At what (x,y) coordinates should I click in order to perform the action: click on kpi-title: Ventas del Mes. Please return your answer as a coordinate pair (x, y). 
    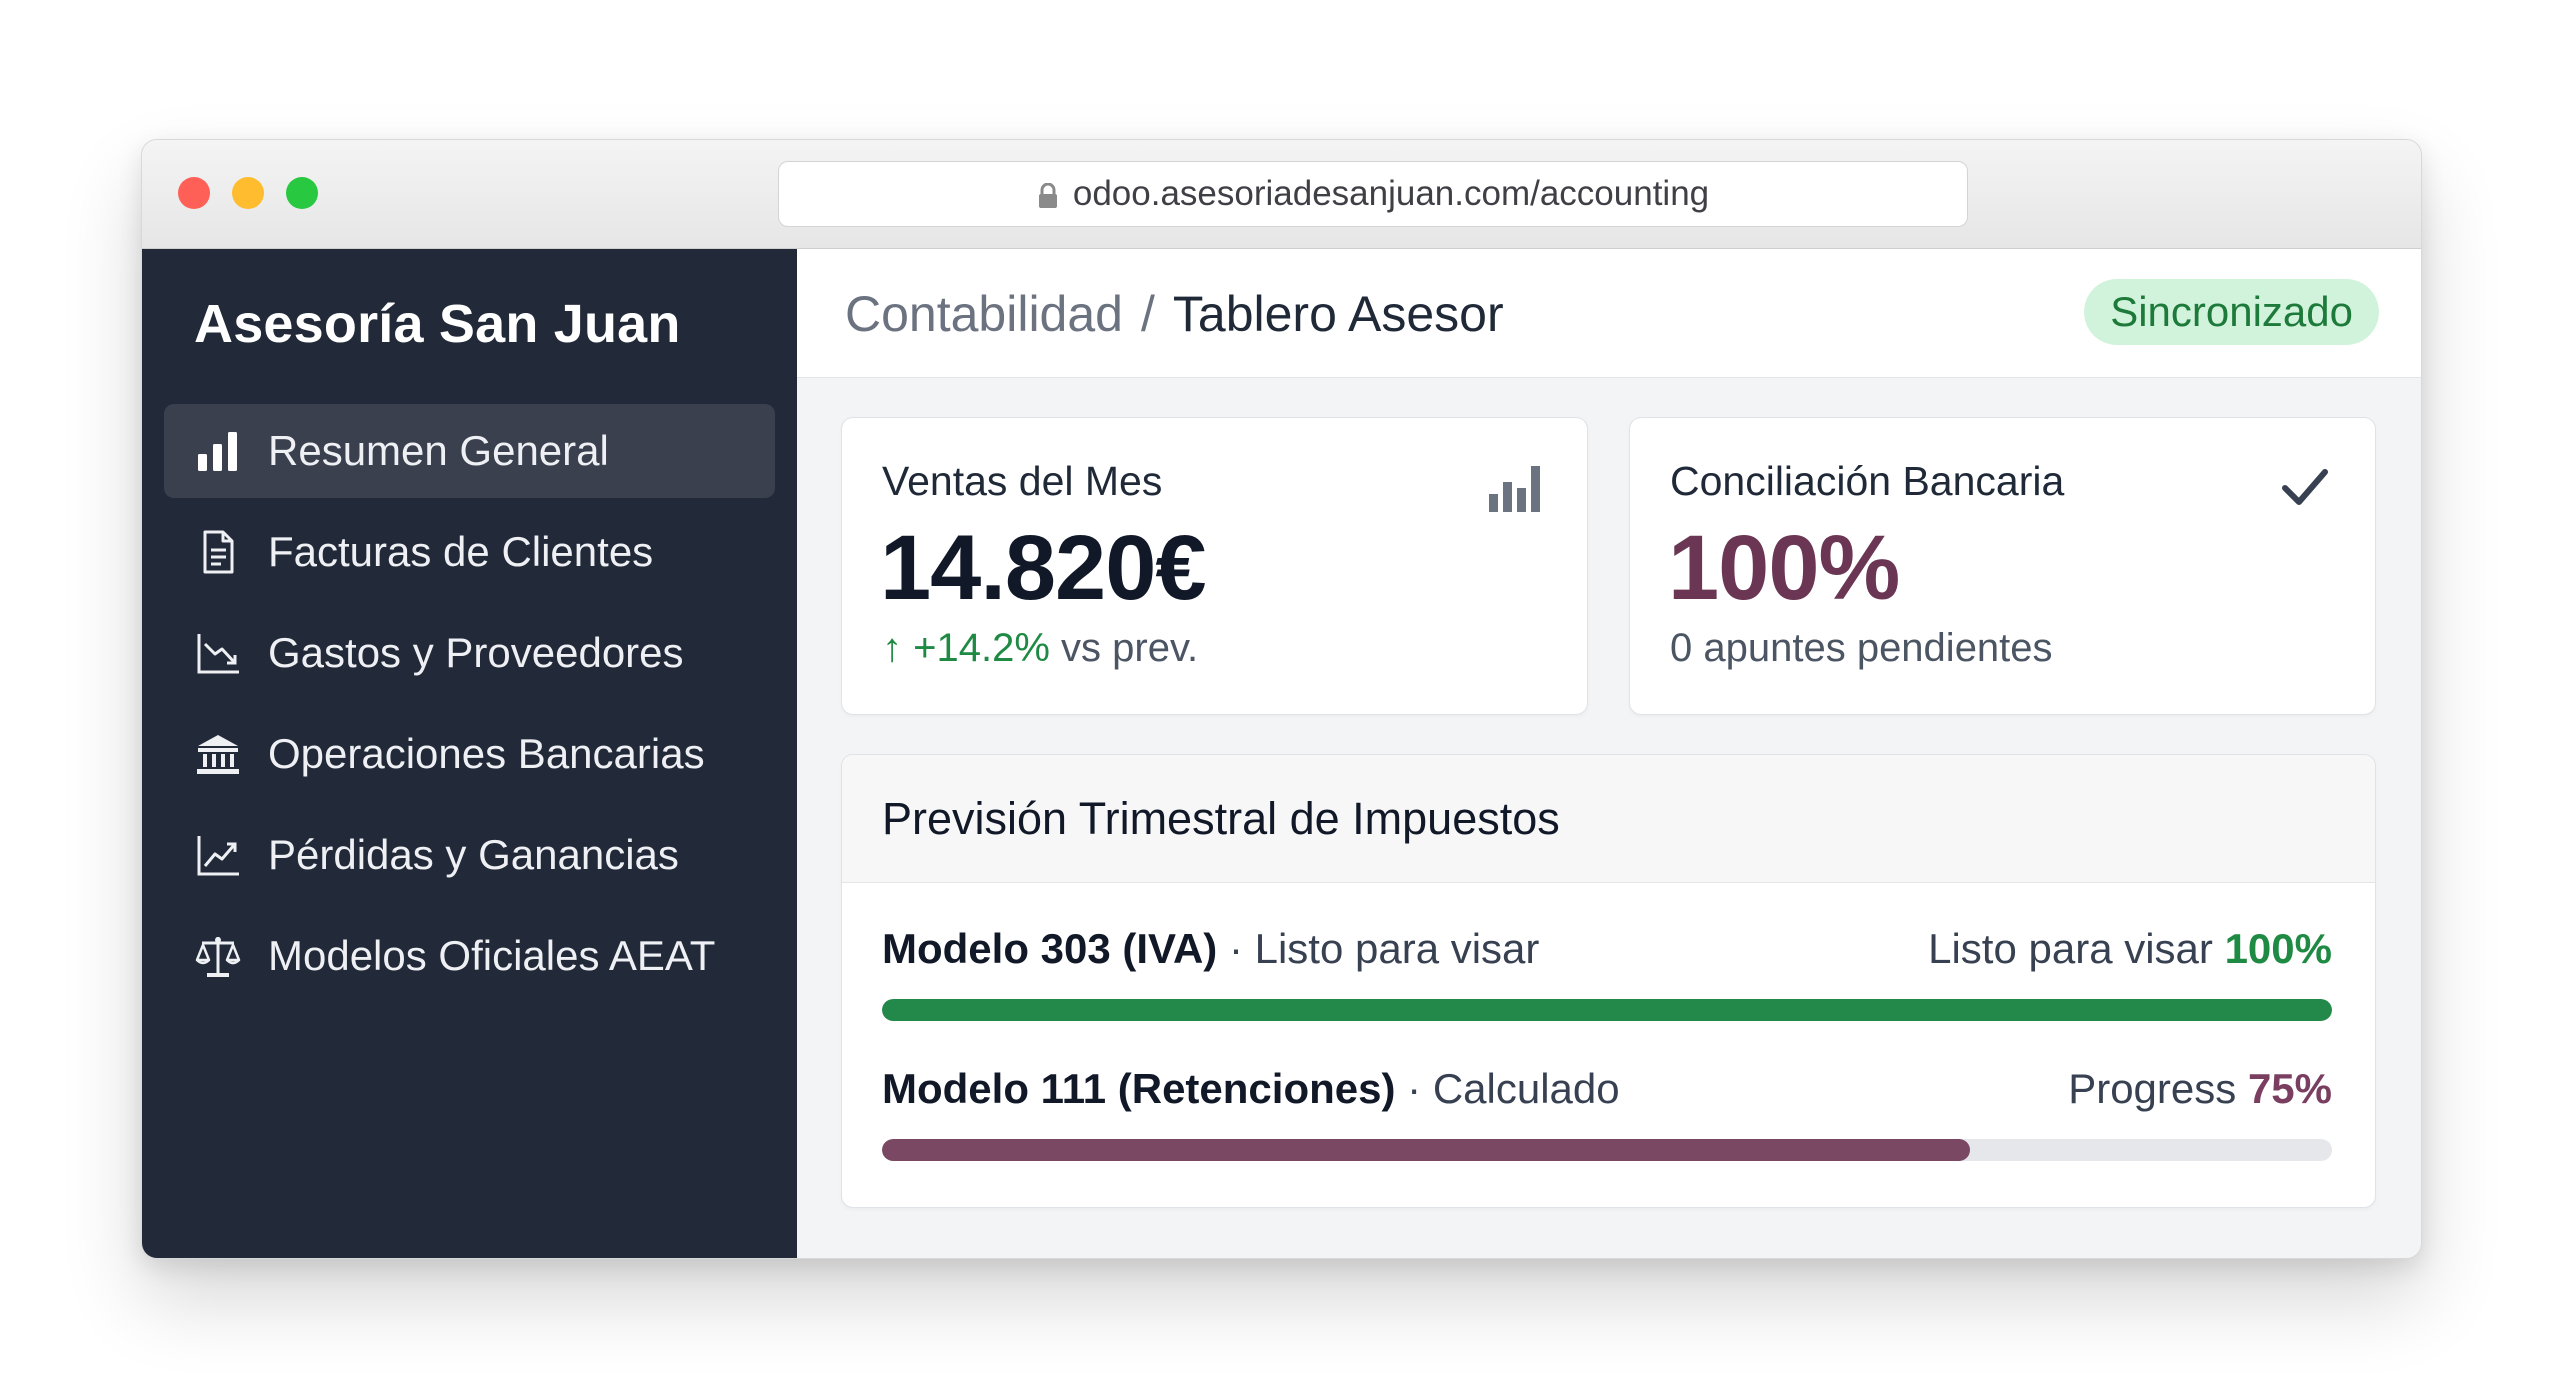
    Looking at the image, I should click on (1022, 481).